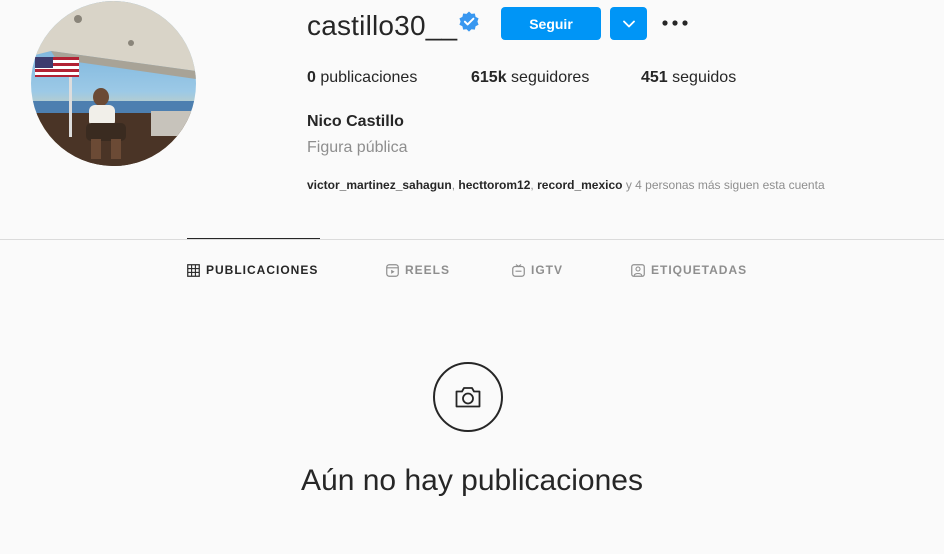 This screenshot has height=554, width=944. I want to click on avatar, so click(113, 83).